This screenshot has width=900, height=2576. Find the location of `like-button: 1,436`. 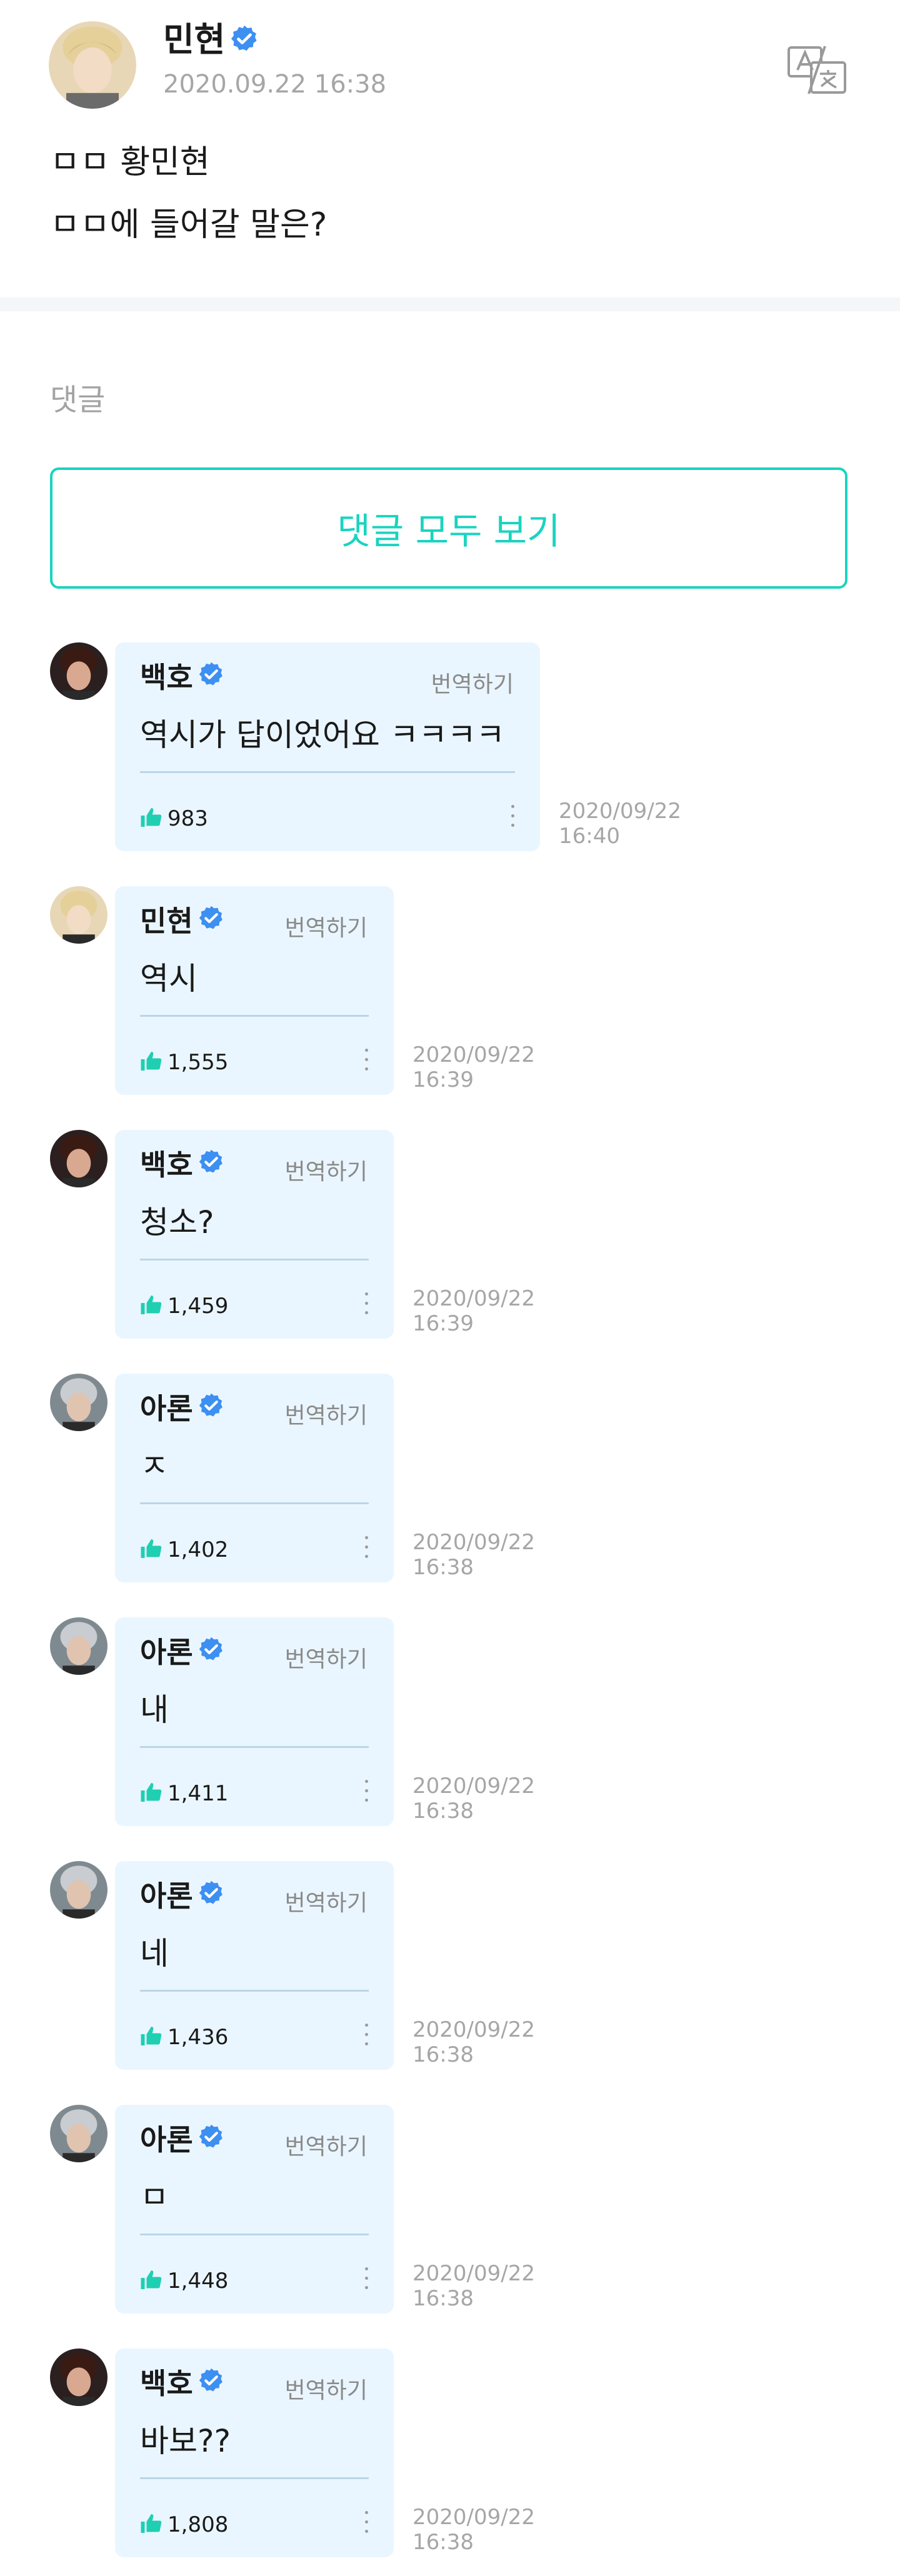

like-button: 1,436 is located at coordinates (184, 2037).